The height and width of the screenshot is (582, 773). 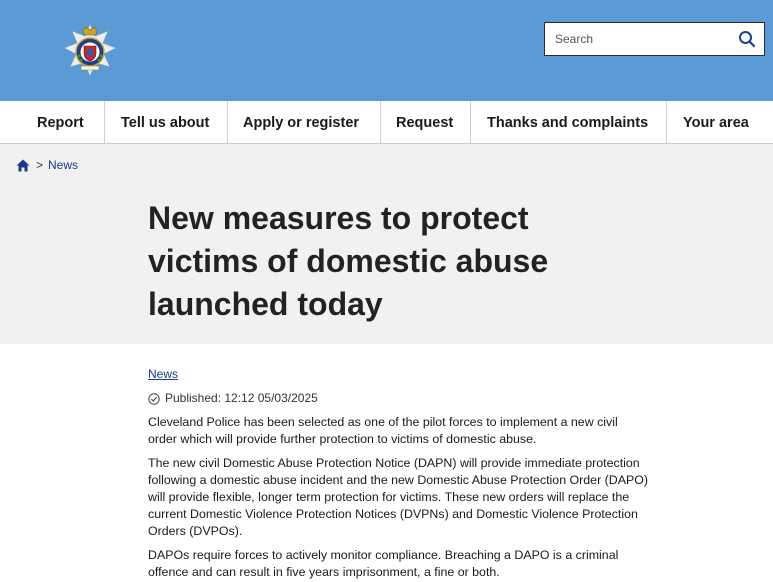 What do you see at coordinates (569, 122) in the screenshot?
I see `nav-item-thanks-and-complaints: Thanks and complaints` at bounding box center [569, 122].